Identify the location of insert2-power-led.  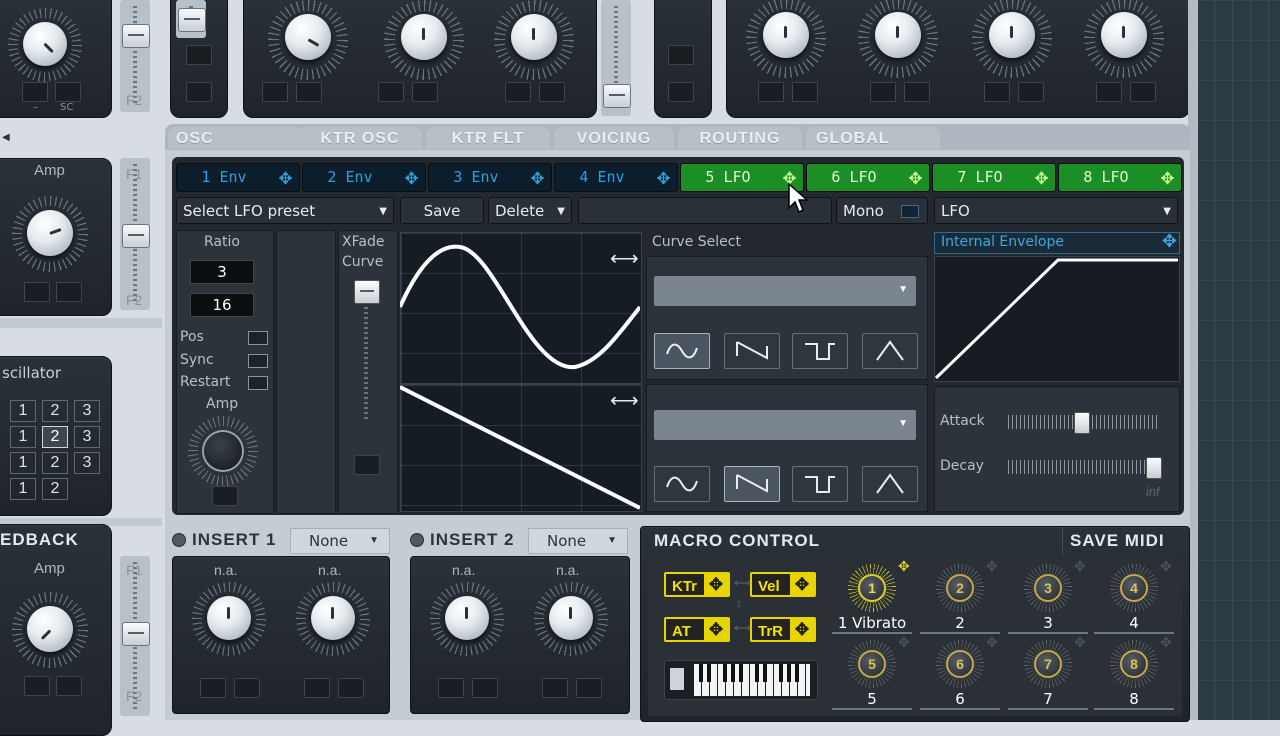
(417, 540).